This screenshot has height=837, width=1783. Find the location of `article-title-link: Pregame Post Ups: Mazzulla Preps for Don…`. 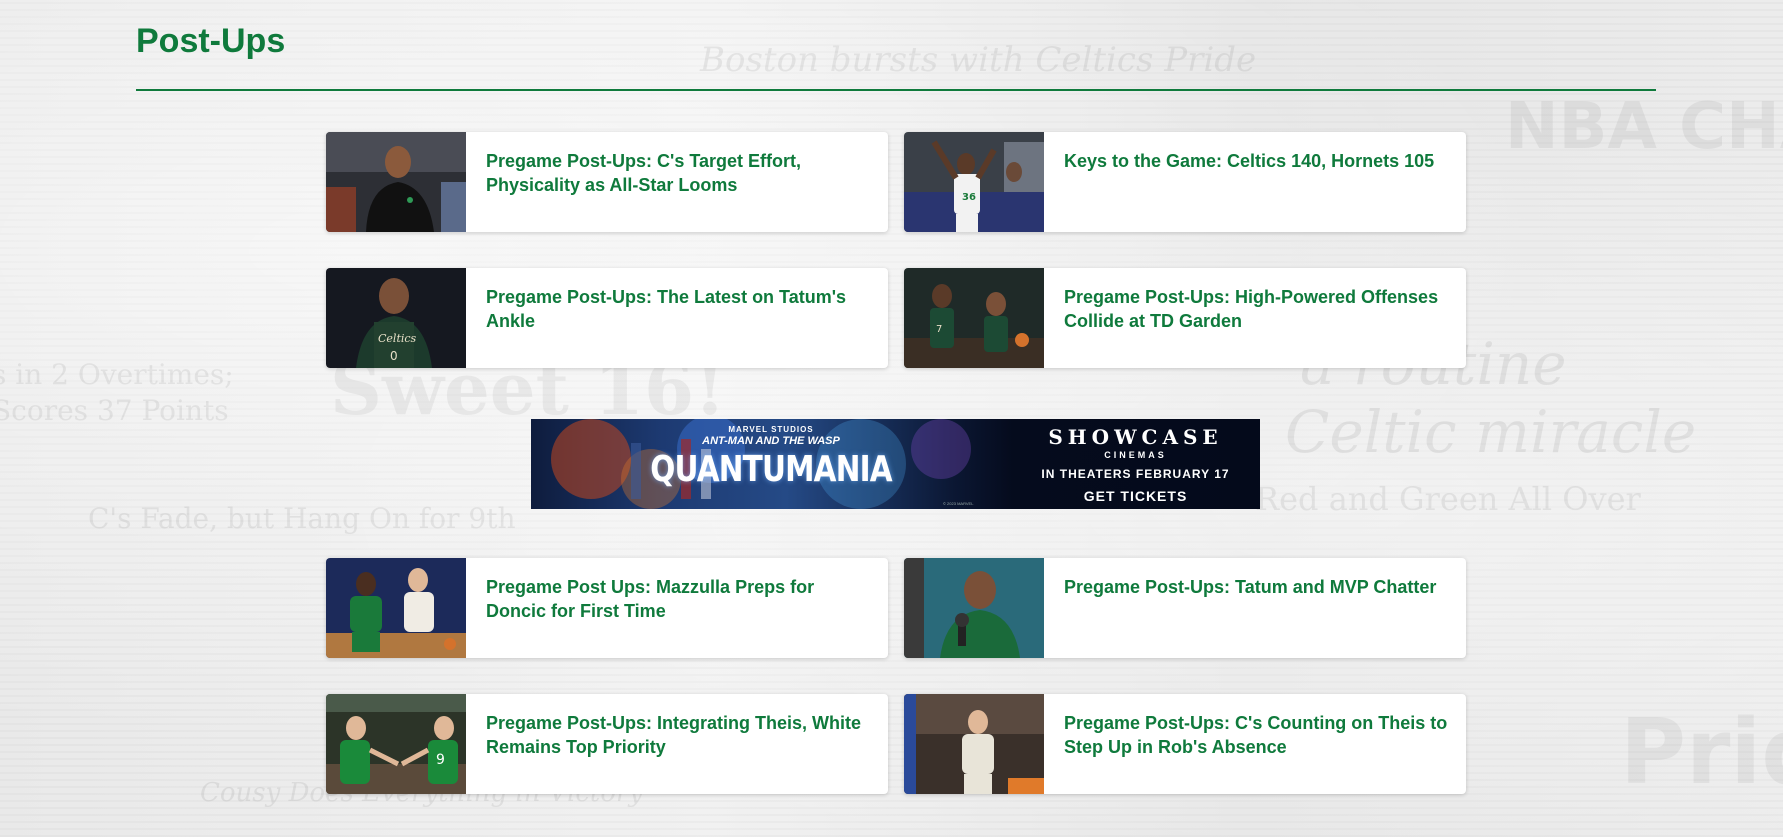

article-title-link: Pregame Post Ups: Mazzulla Preps for Don… is located at coordinates (678, 599).